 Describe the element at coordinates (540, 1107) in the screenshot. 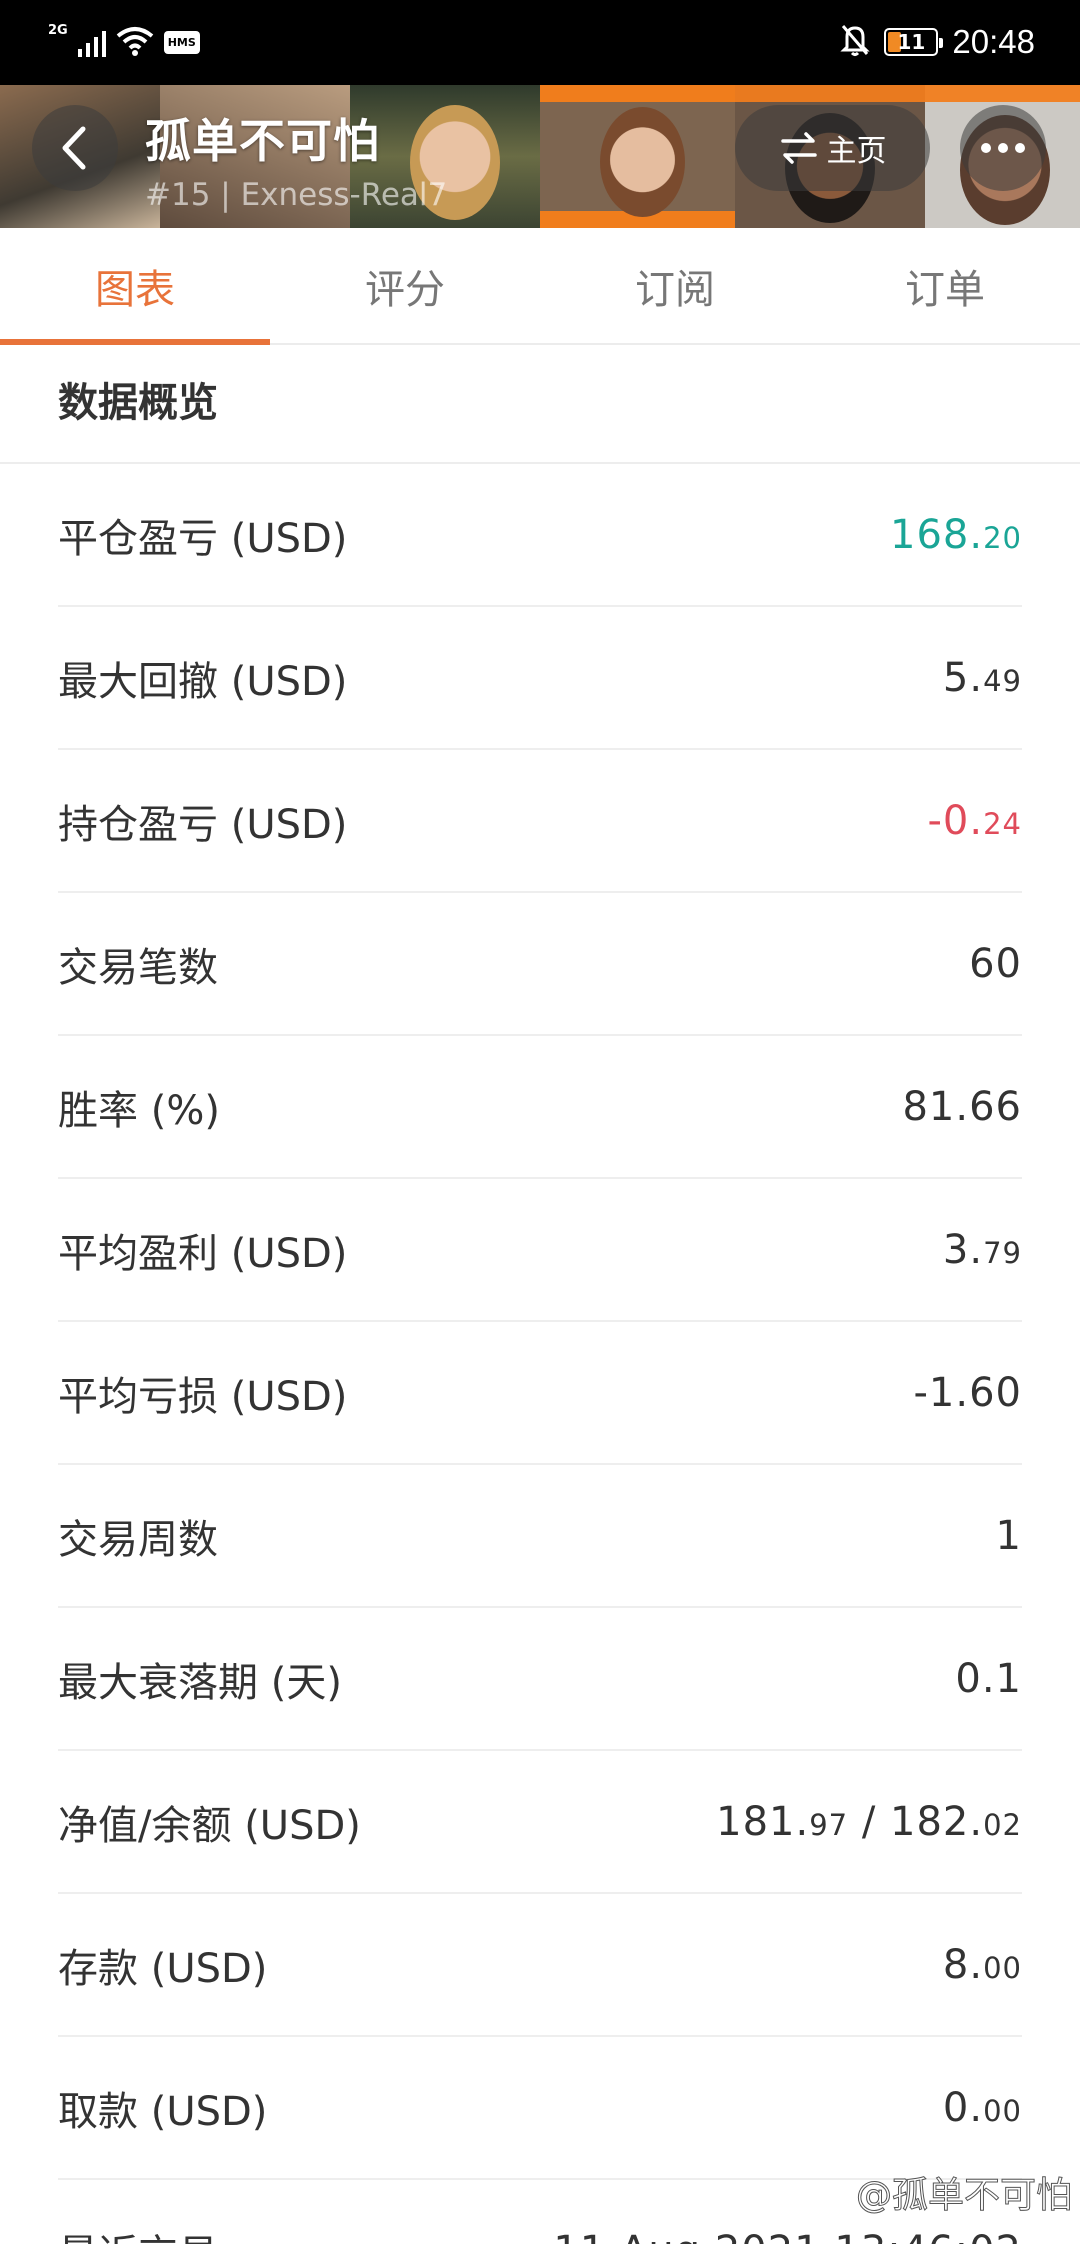

I see `data-row: 胜率 (%) 81.66` at that location.